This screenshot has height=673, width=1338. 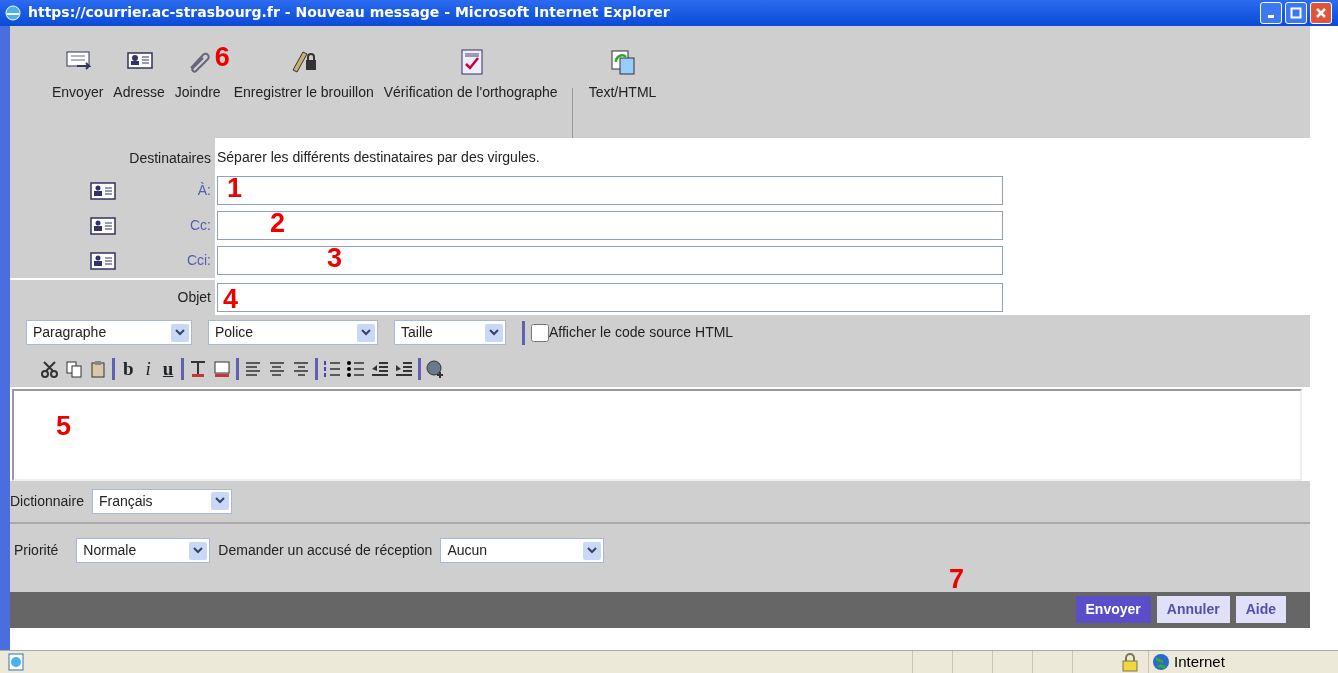 What do you see at coordinates (1130, 661) in the screenshot?
I see `lock-icon` at bounding box center [1130, 661].